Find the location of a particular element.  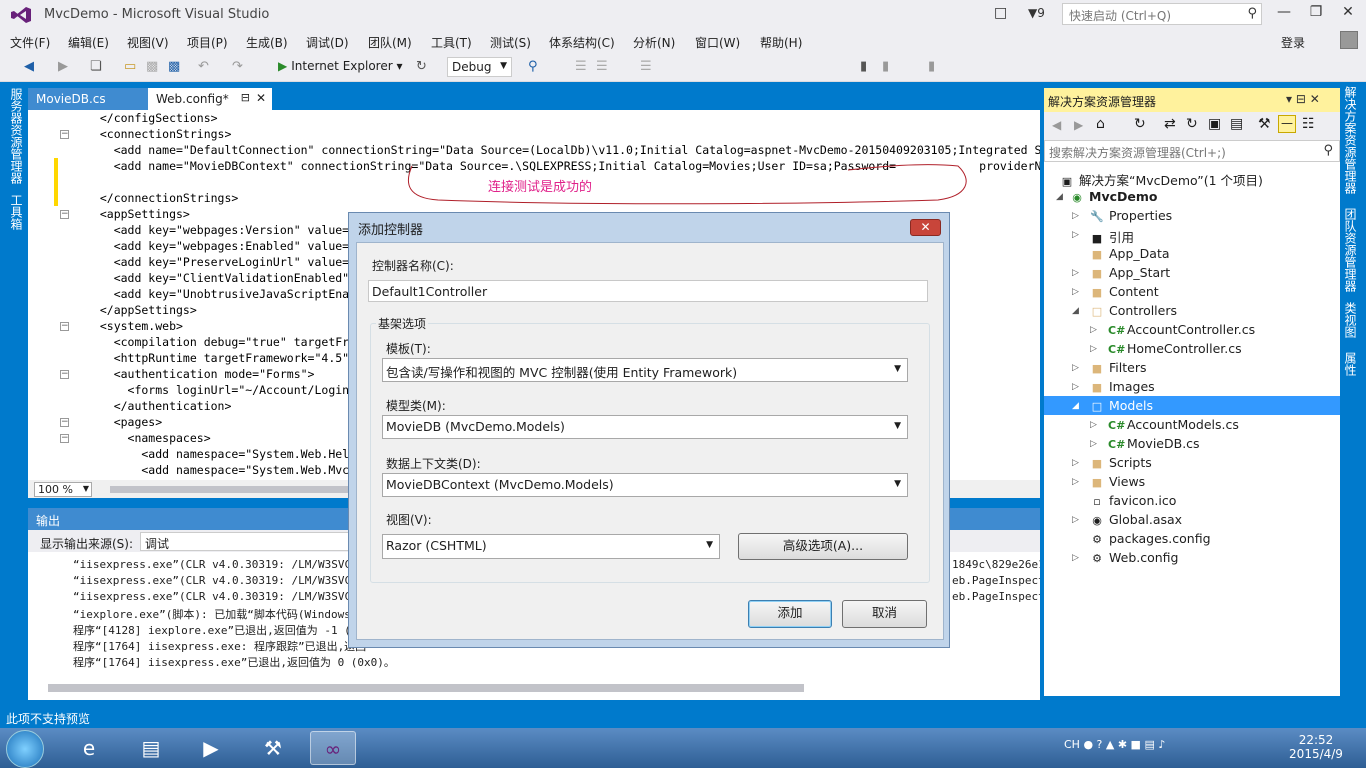

show-all-files-icon: ▤ is located at coordinates (1236, 124).